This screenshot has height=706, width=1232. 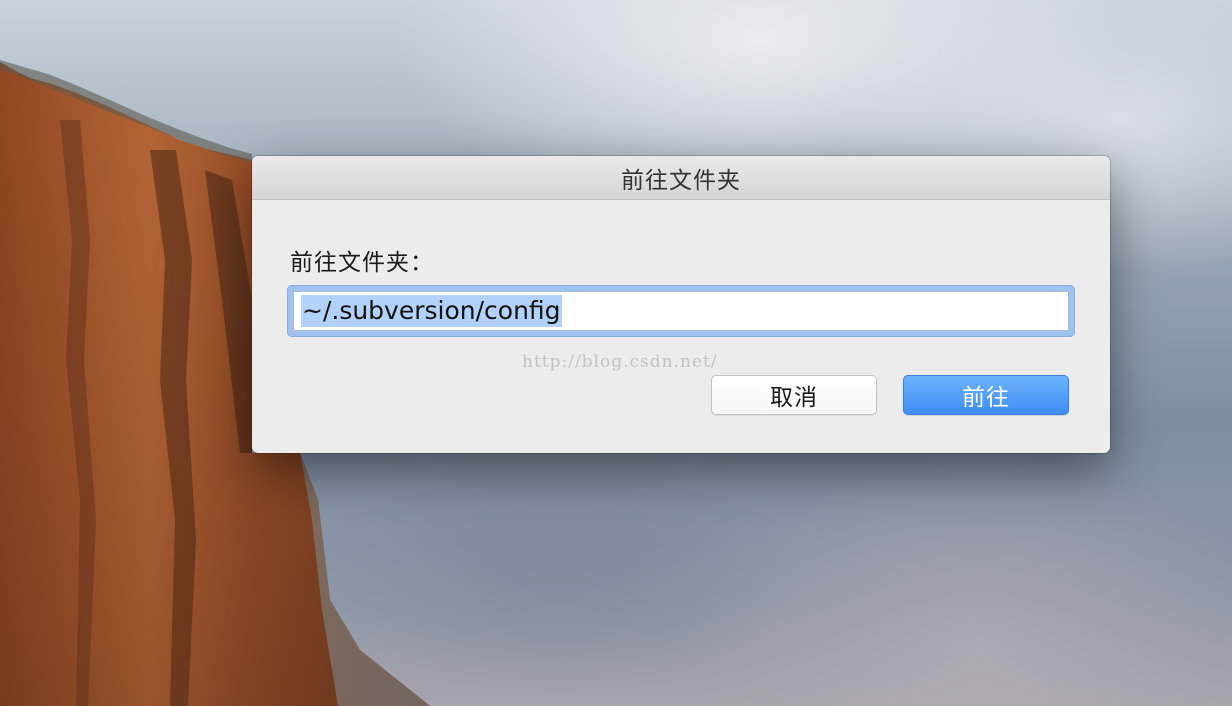 What do you see at coordinates (620, 362) in the screenshot?
I see `watermark-text: http://blog.csdn.net/` at bounding box center [620, 362].